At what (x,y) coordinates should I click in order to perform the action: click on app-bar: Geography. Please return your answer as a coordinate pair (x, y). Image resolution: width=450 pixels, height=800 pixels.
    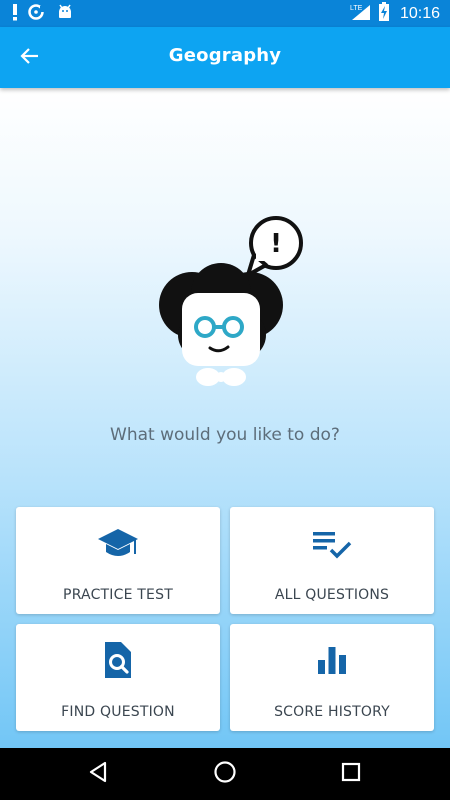
    Looking at the image, I should click on (225, 57).